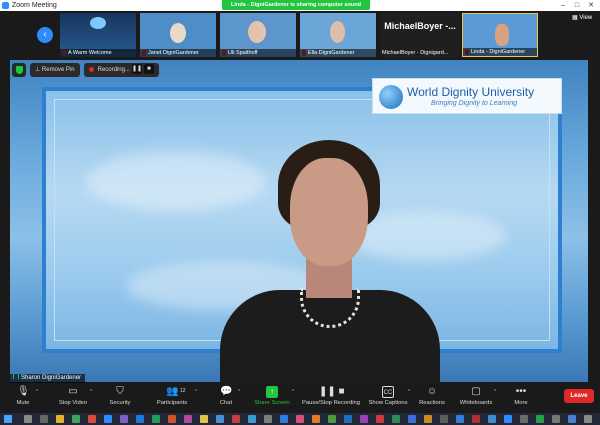 This screenshot has width=600, height=425. What do you see at coordinates (172, 419) in the screenshot?
I see `powerpoint-icon` at bounding box center [172, 419].